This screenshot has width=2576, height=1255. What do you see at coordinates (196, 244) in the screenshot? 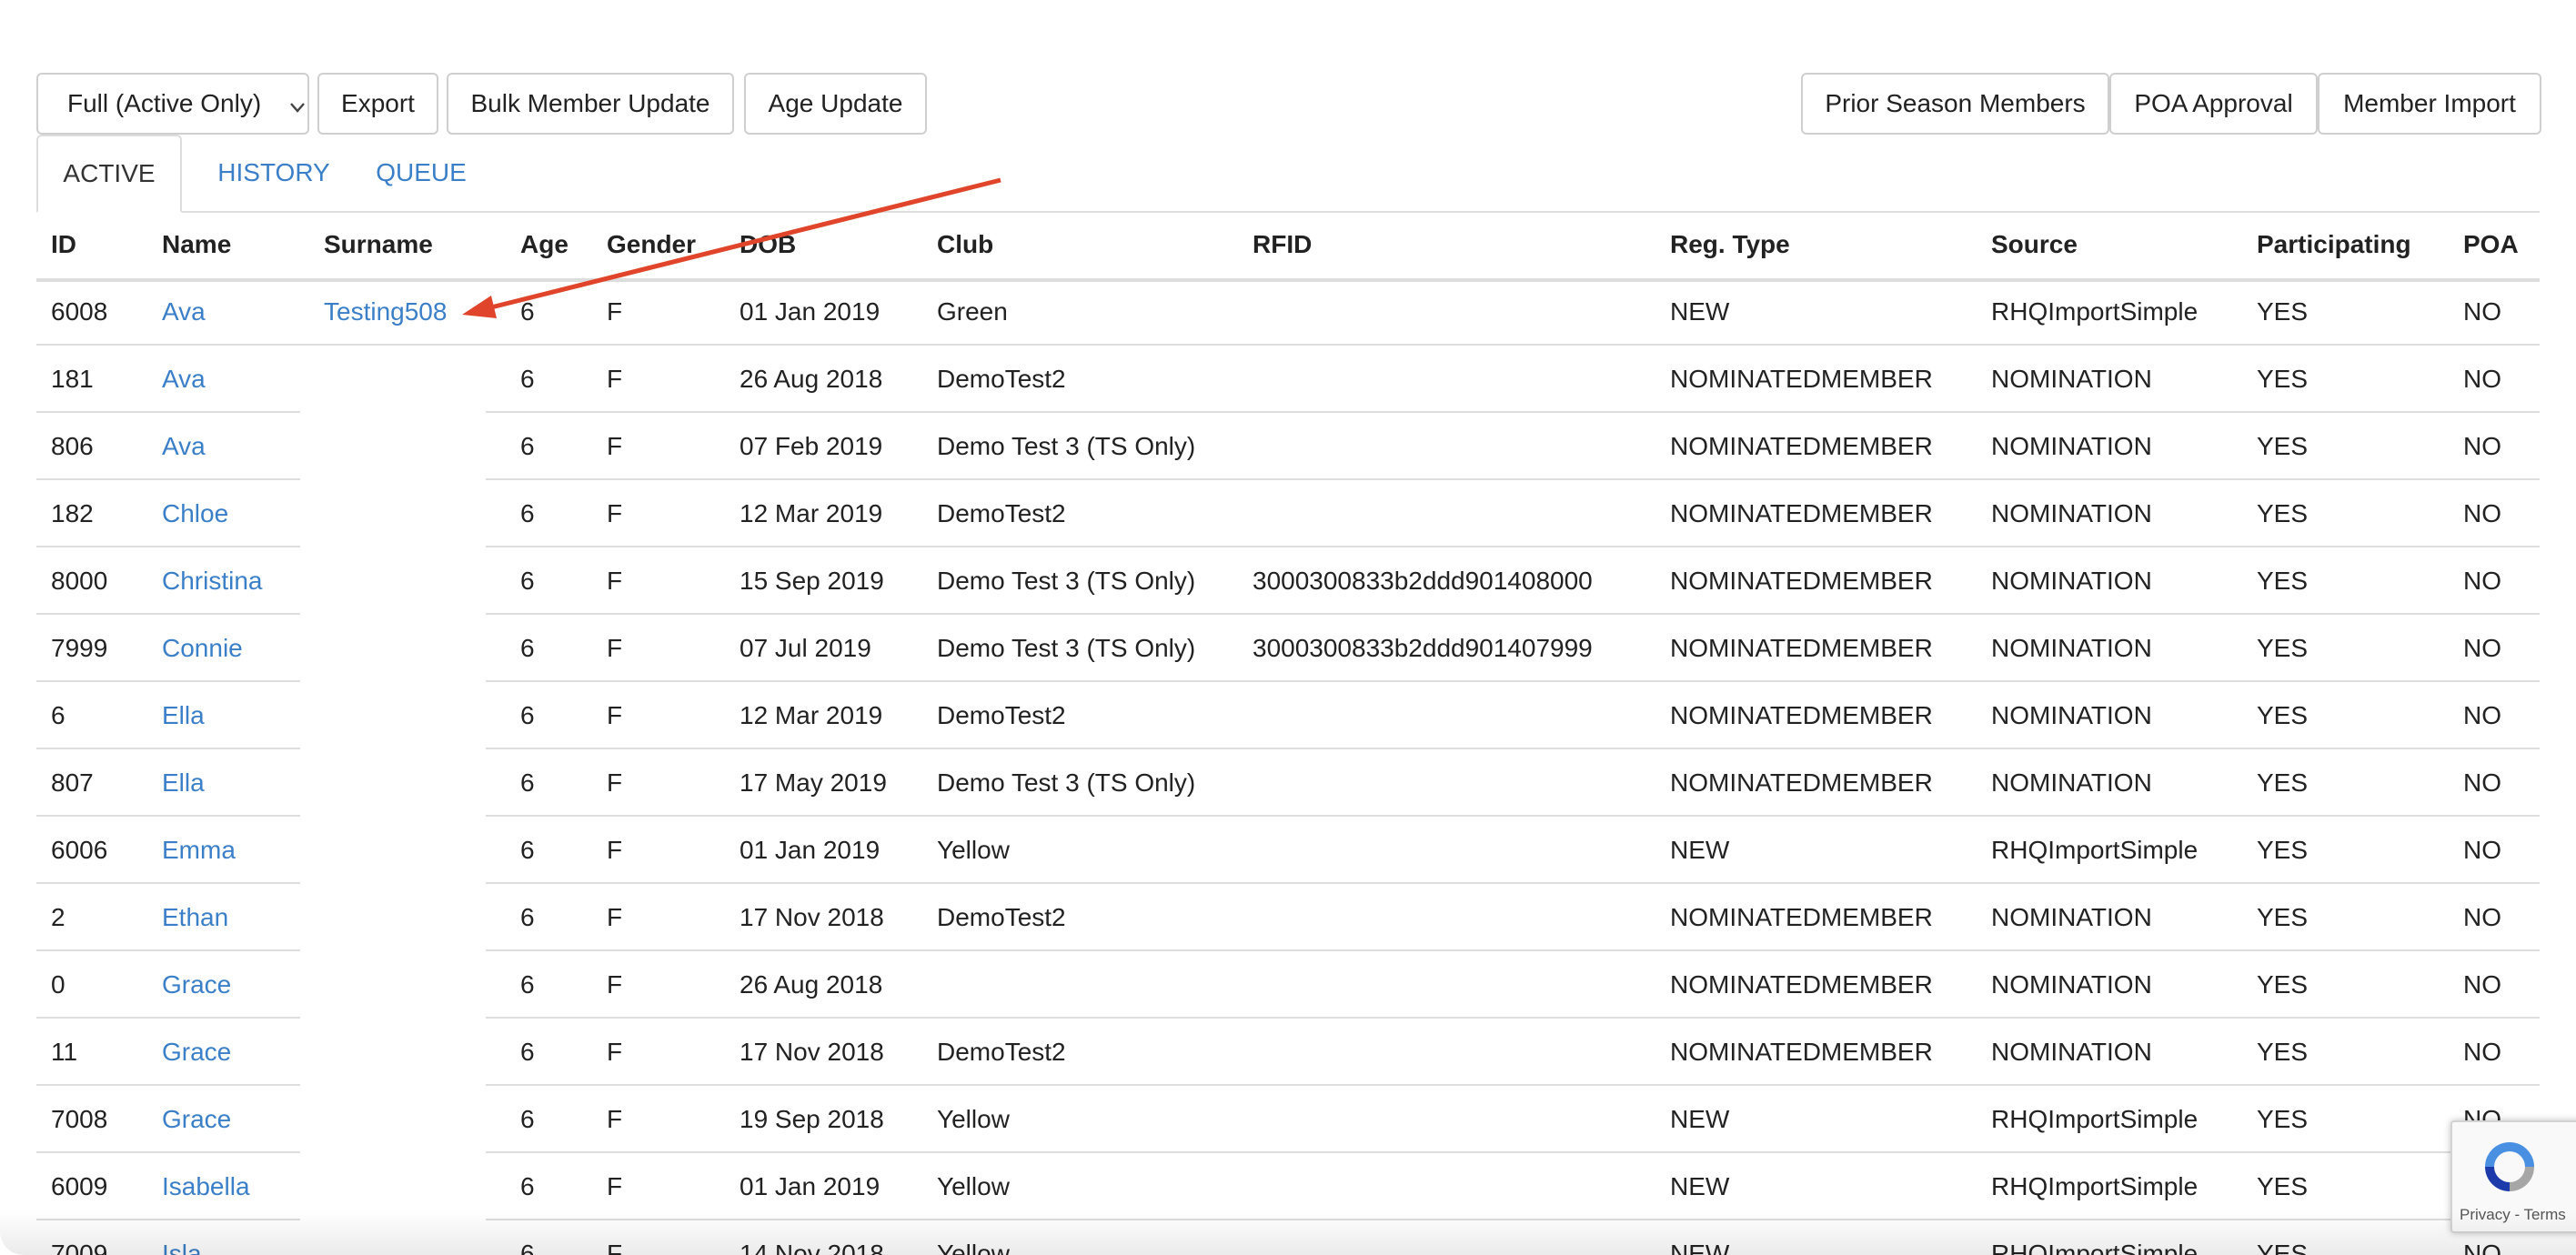
I see `col-header-name: Name` at bounding box center [196, 244].